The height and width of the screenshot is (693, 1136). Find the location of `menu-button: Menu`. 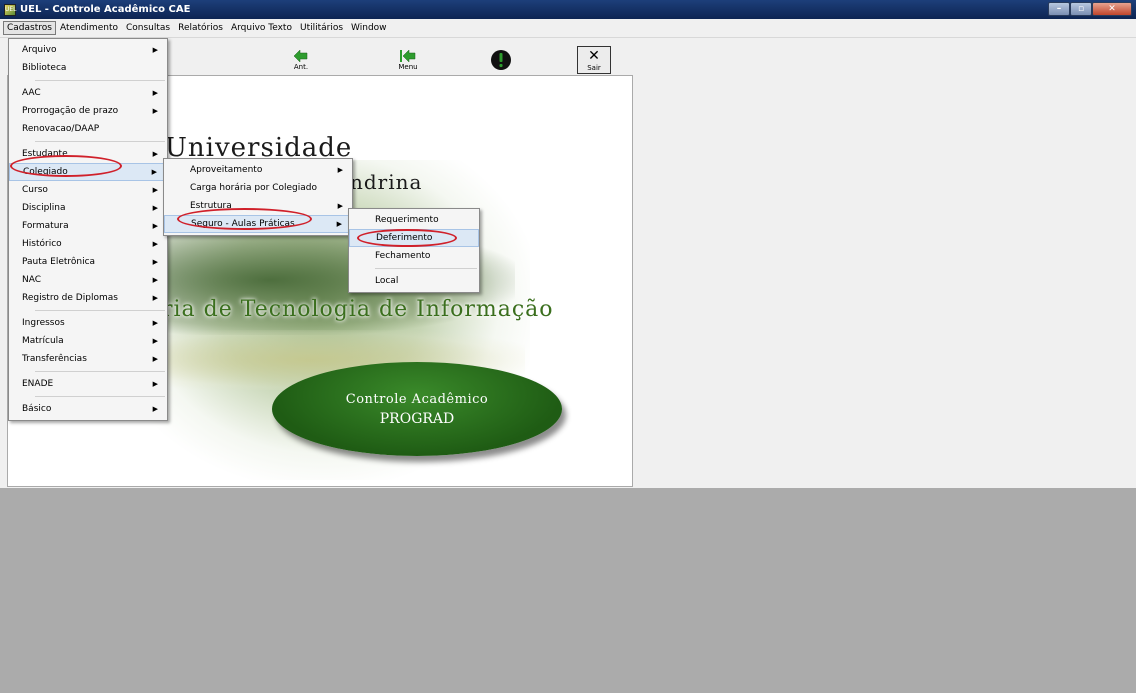

menu-button: Menu is located at coordinates (408, 60).